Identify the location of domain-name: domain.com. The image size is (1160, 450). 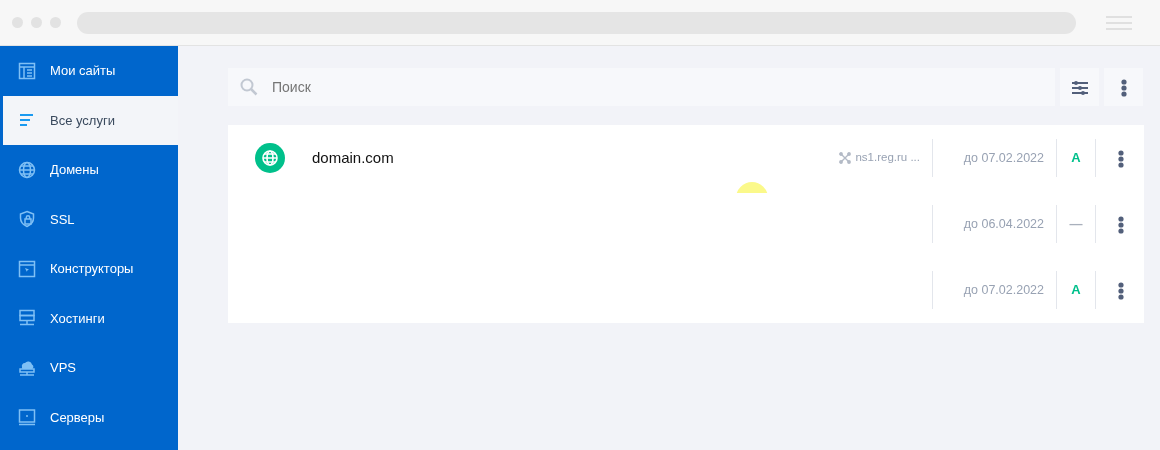
(353, 157).